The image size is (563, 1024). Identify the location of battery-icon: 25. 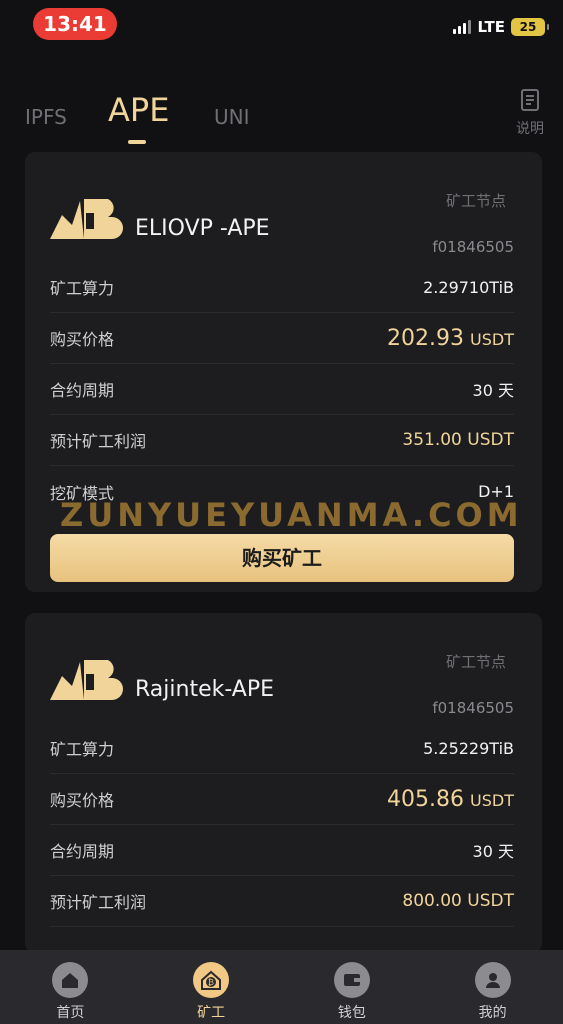
(530, 27).